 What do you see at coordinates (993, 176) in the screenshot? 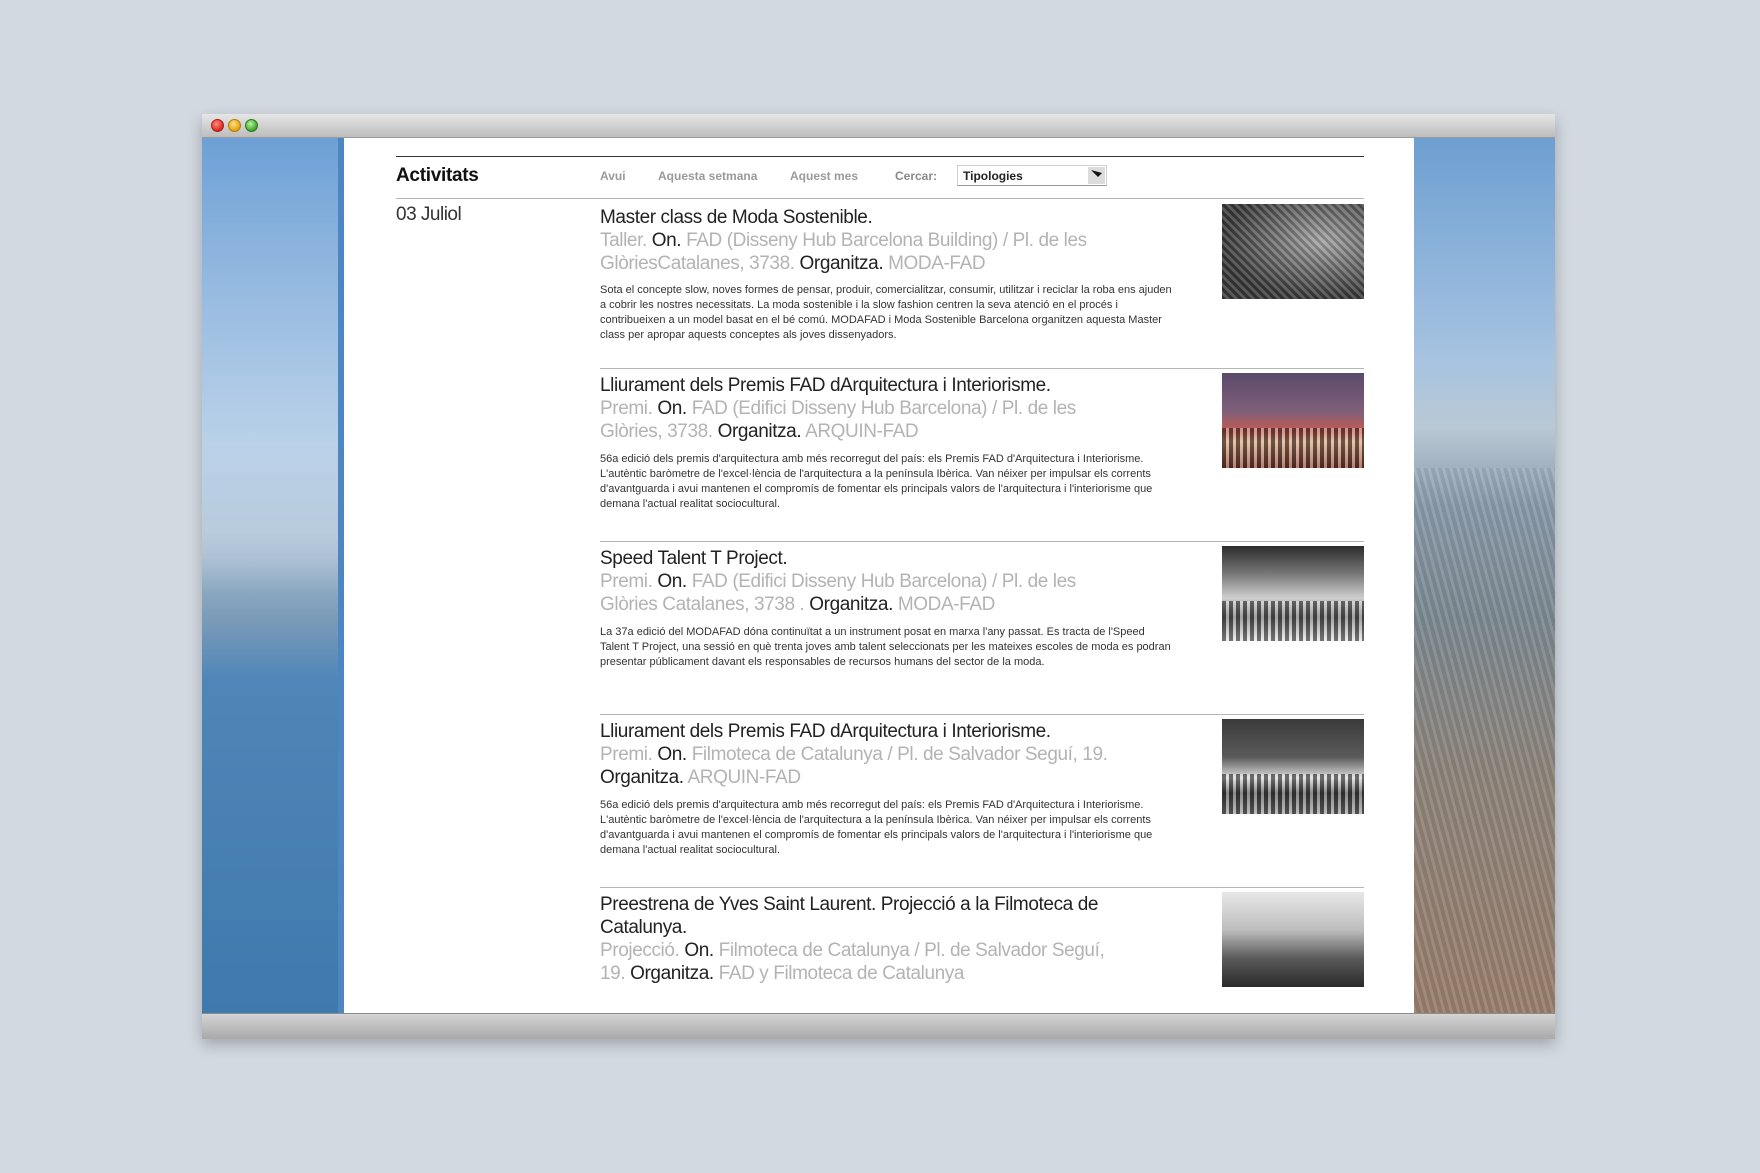
I see `typology-select-value: Tipologies` at bounding box center [993, 176].